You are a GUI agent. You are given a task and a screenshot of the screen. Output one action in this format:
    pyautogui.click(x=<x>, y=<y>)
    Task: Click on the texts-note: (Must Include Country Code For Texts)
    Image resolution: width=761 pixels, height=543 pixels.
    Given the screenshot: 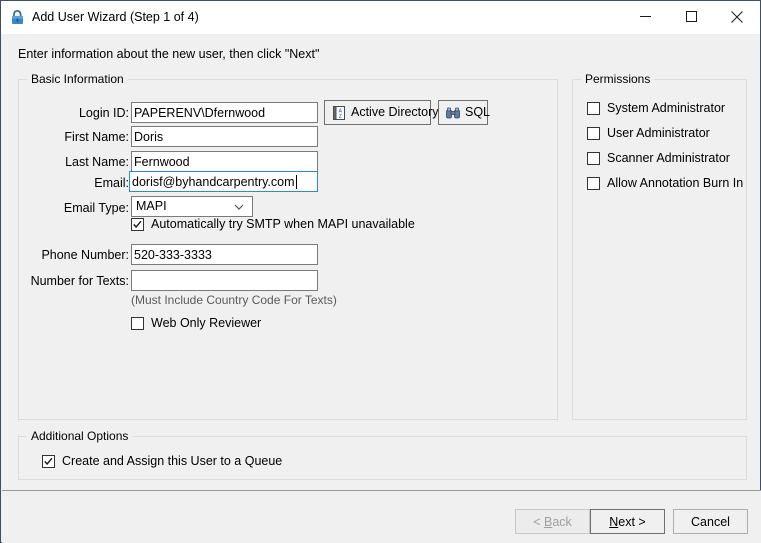 What is the action you would take?
    pyautogui.click(x=234, y=300)
    